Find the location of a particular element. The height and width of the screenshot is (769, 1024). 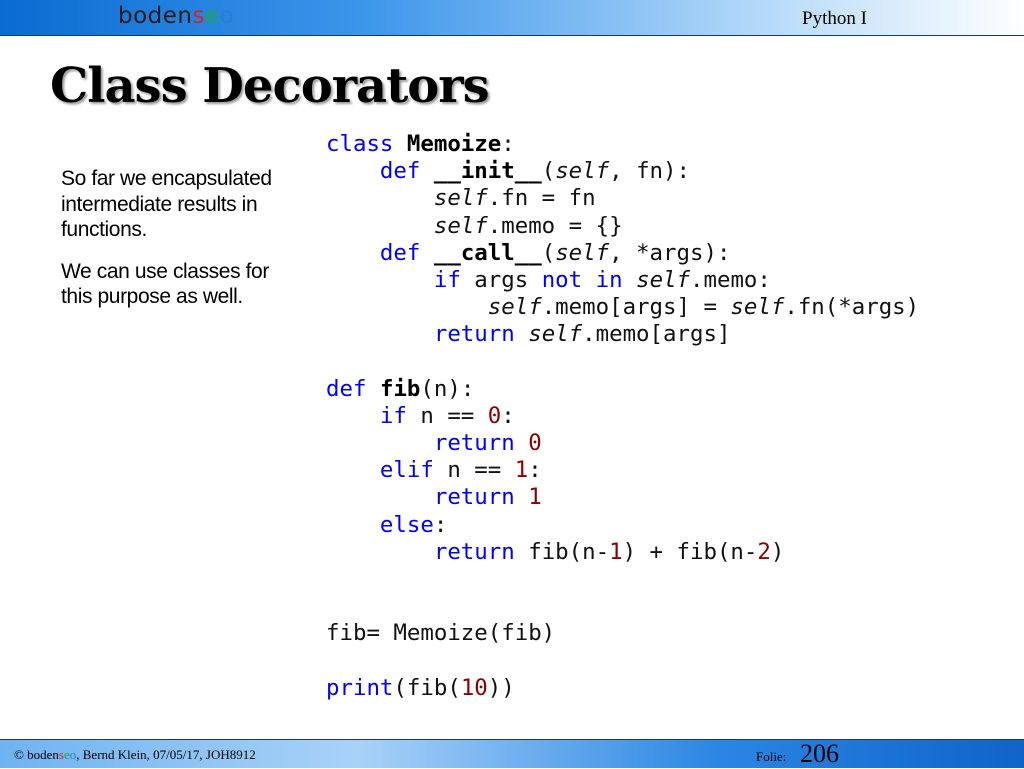

code-line-14: return 1 is located at coordinates (487, 497).